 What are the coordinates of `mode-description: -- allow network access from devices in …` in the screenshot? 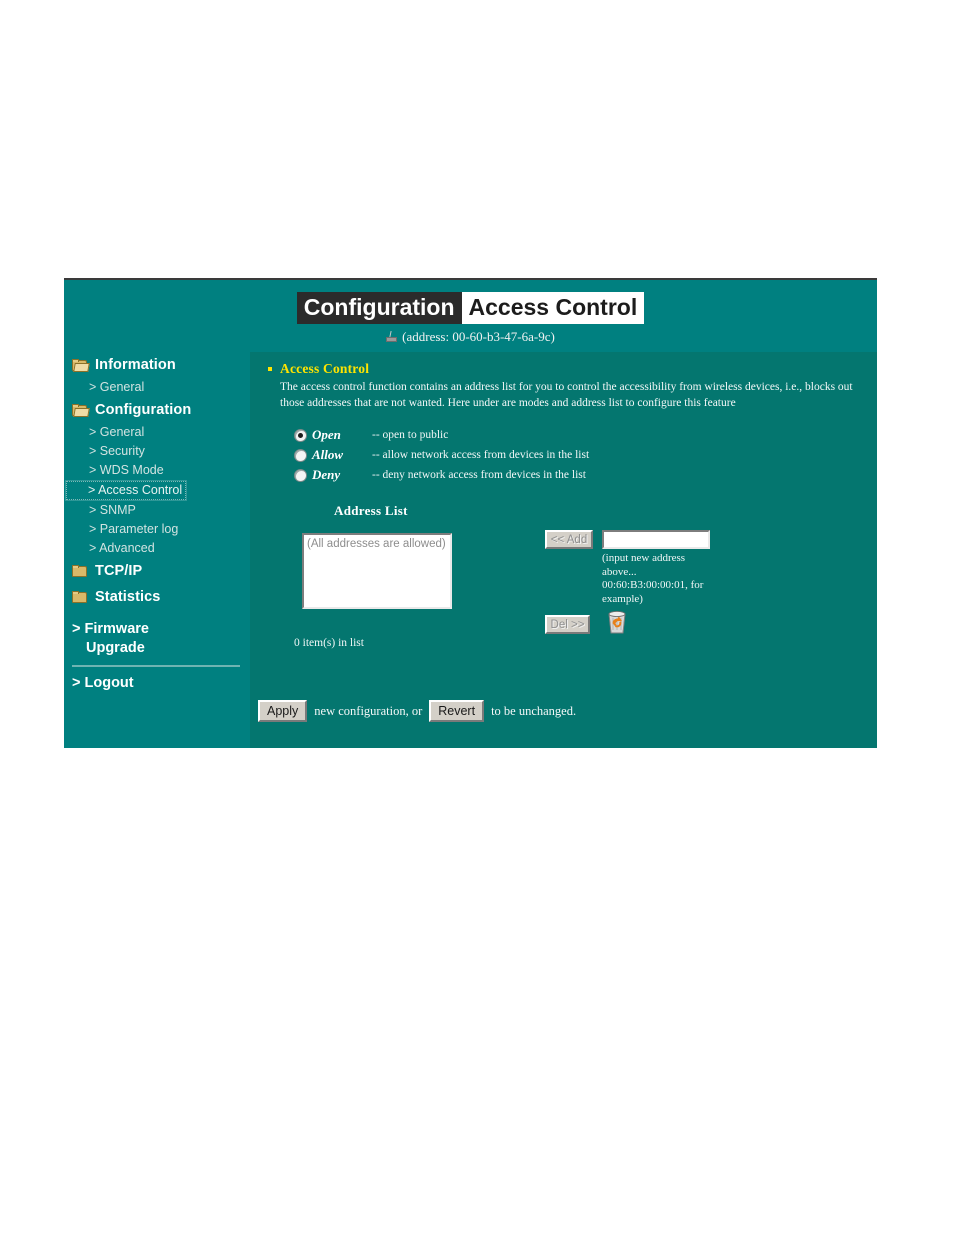 It's located at (481, 455).